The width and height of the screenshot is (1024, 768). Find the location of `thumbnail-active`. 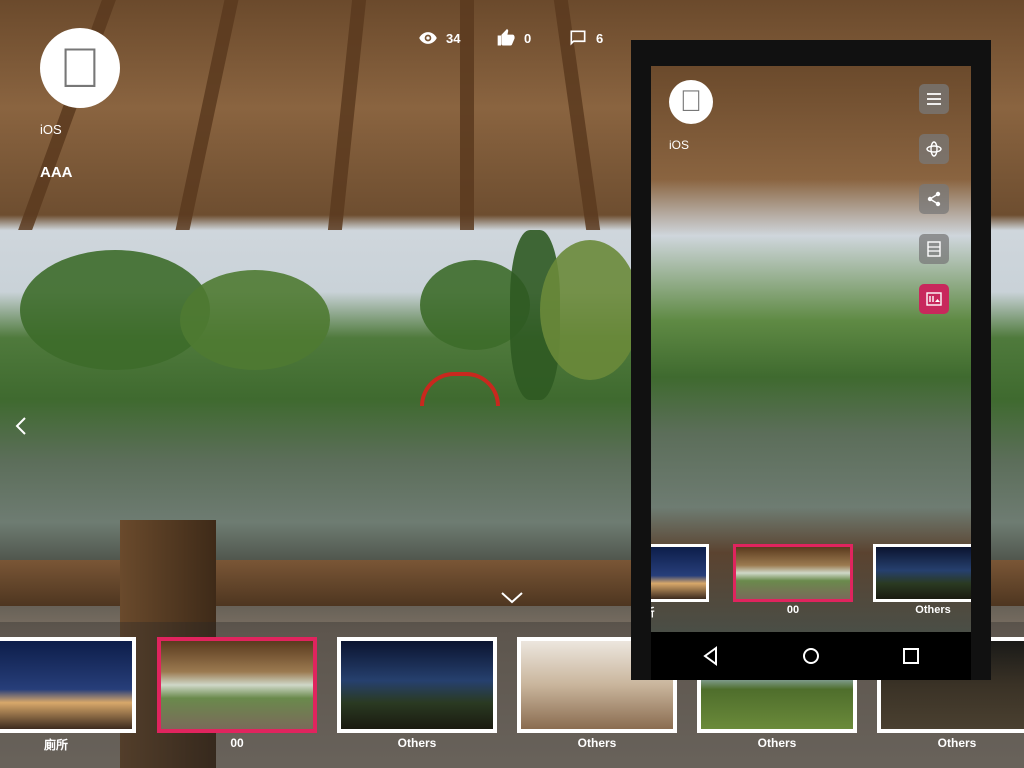

thumbnail-active is located at coordinates (237, 685).